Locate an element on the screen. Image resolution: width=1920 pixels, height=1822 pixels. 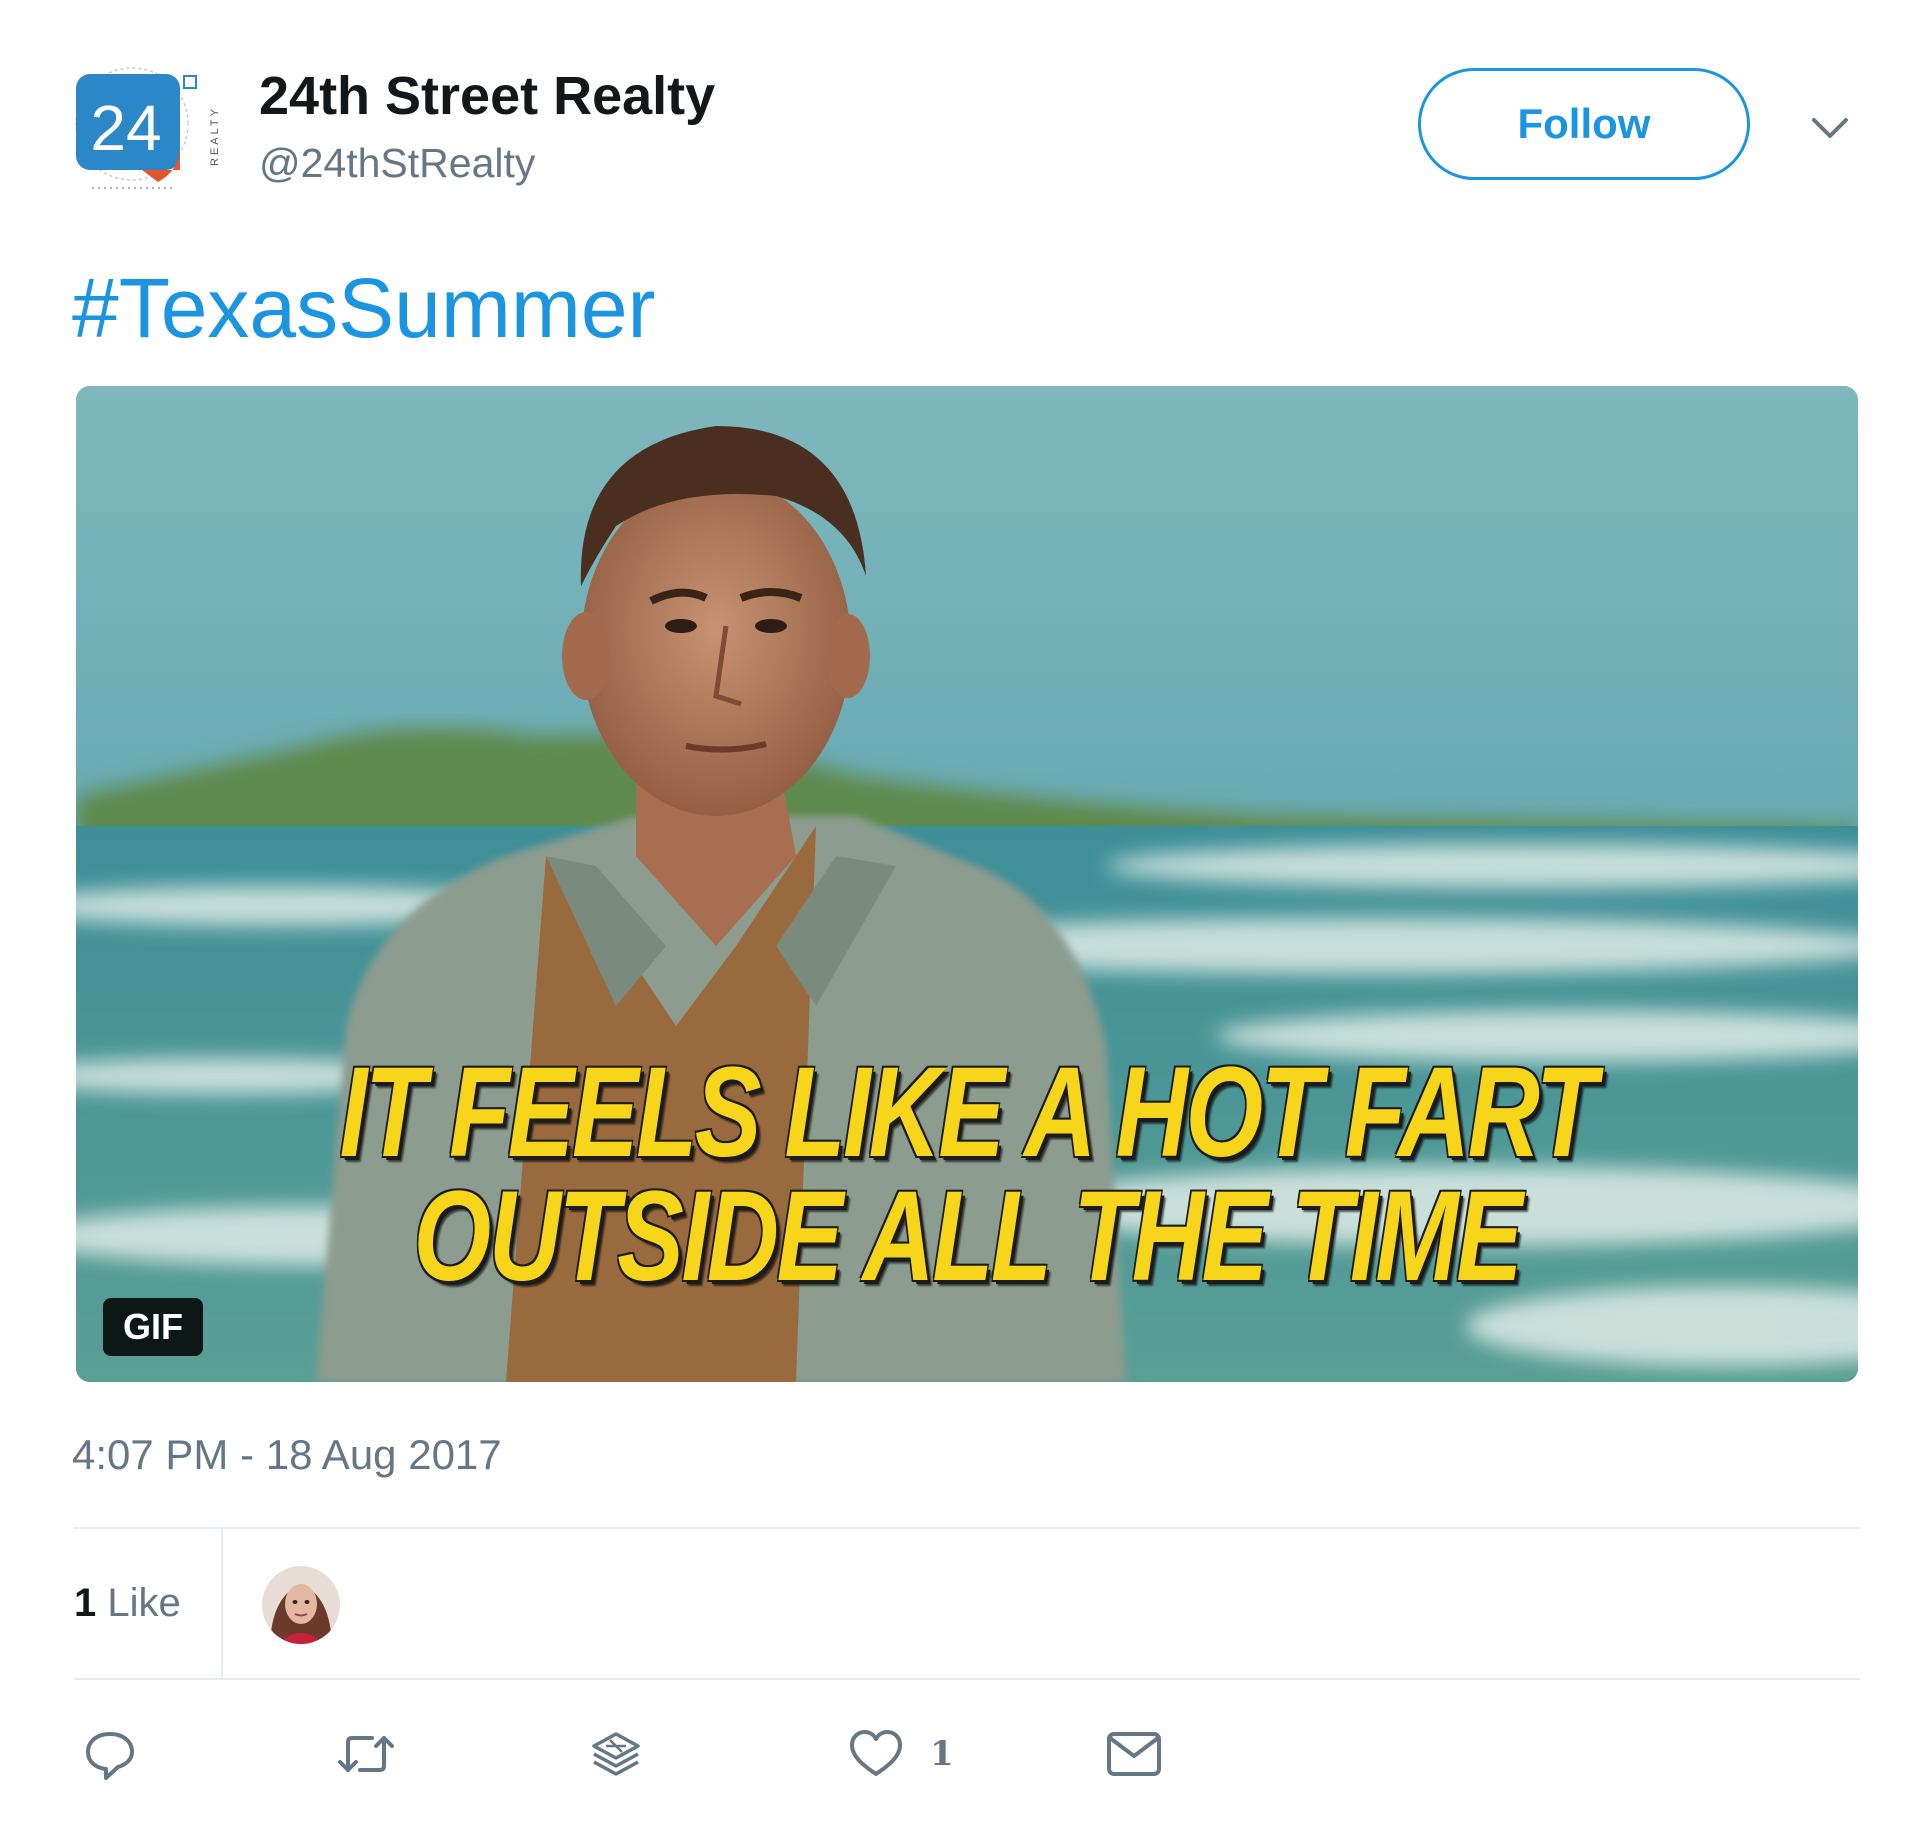
envelope-icon is located at coordinates (1134, 1754).